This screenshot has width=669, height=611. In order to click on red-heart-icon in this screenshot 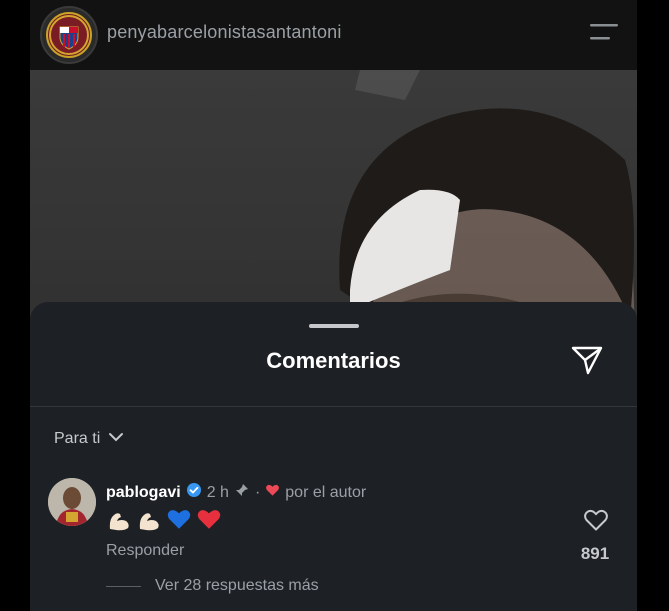, I will do `click(209, 520)`.